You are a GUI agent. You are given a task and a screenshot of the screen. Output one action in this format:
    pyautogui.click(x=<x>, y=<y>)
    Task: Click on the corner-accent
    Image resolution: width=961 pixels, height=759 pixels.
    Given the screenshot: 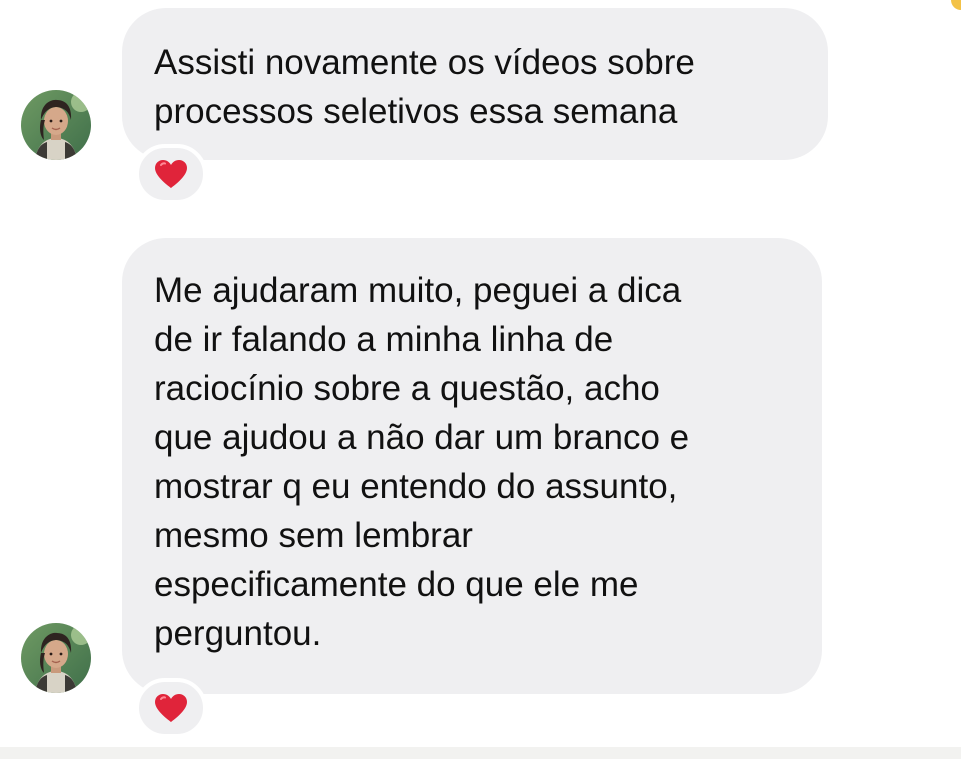 What is the action you would take?
    pyautogui.click(x=956, y=5)
    